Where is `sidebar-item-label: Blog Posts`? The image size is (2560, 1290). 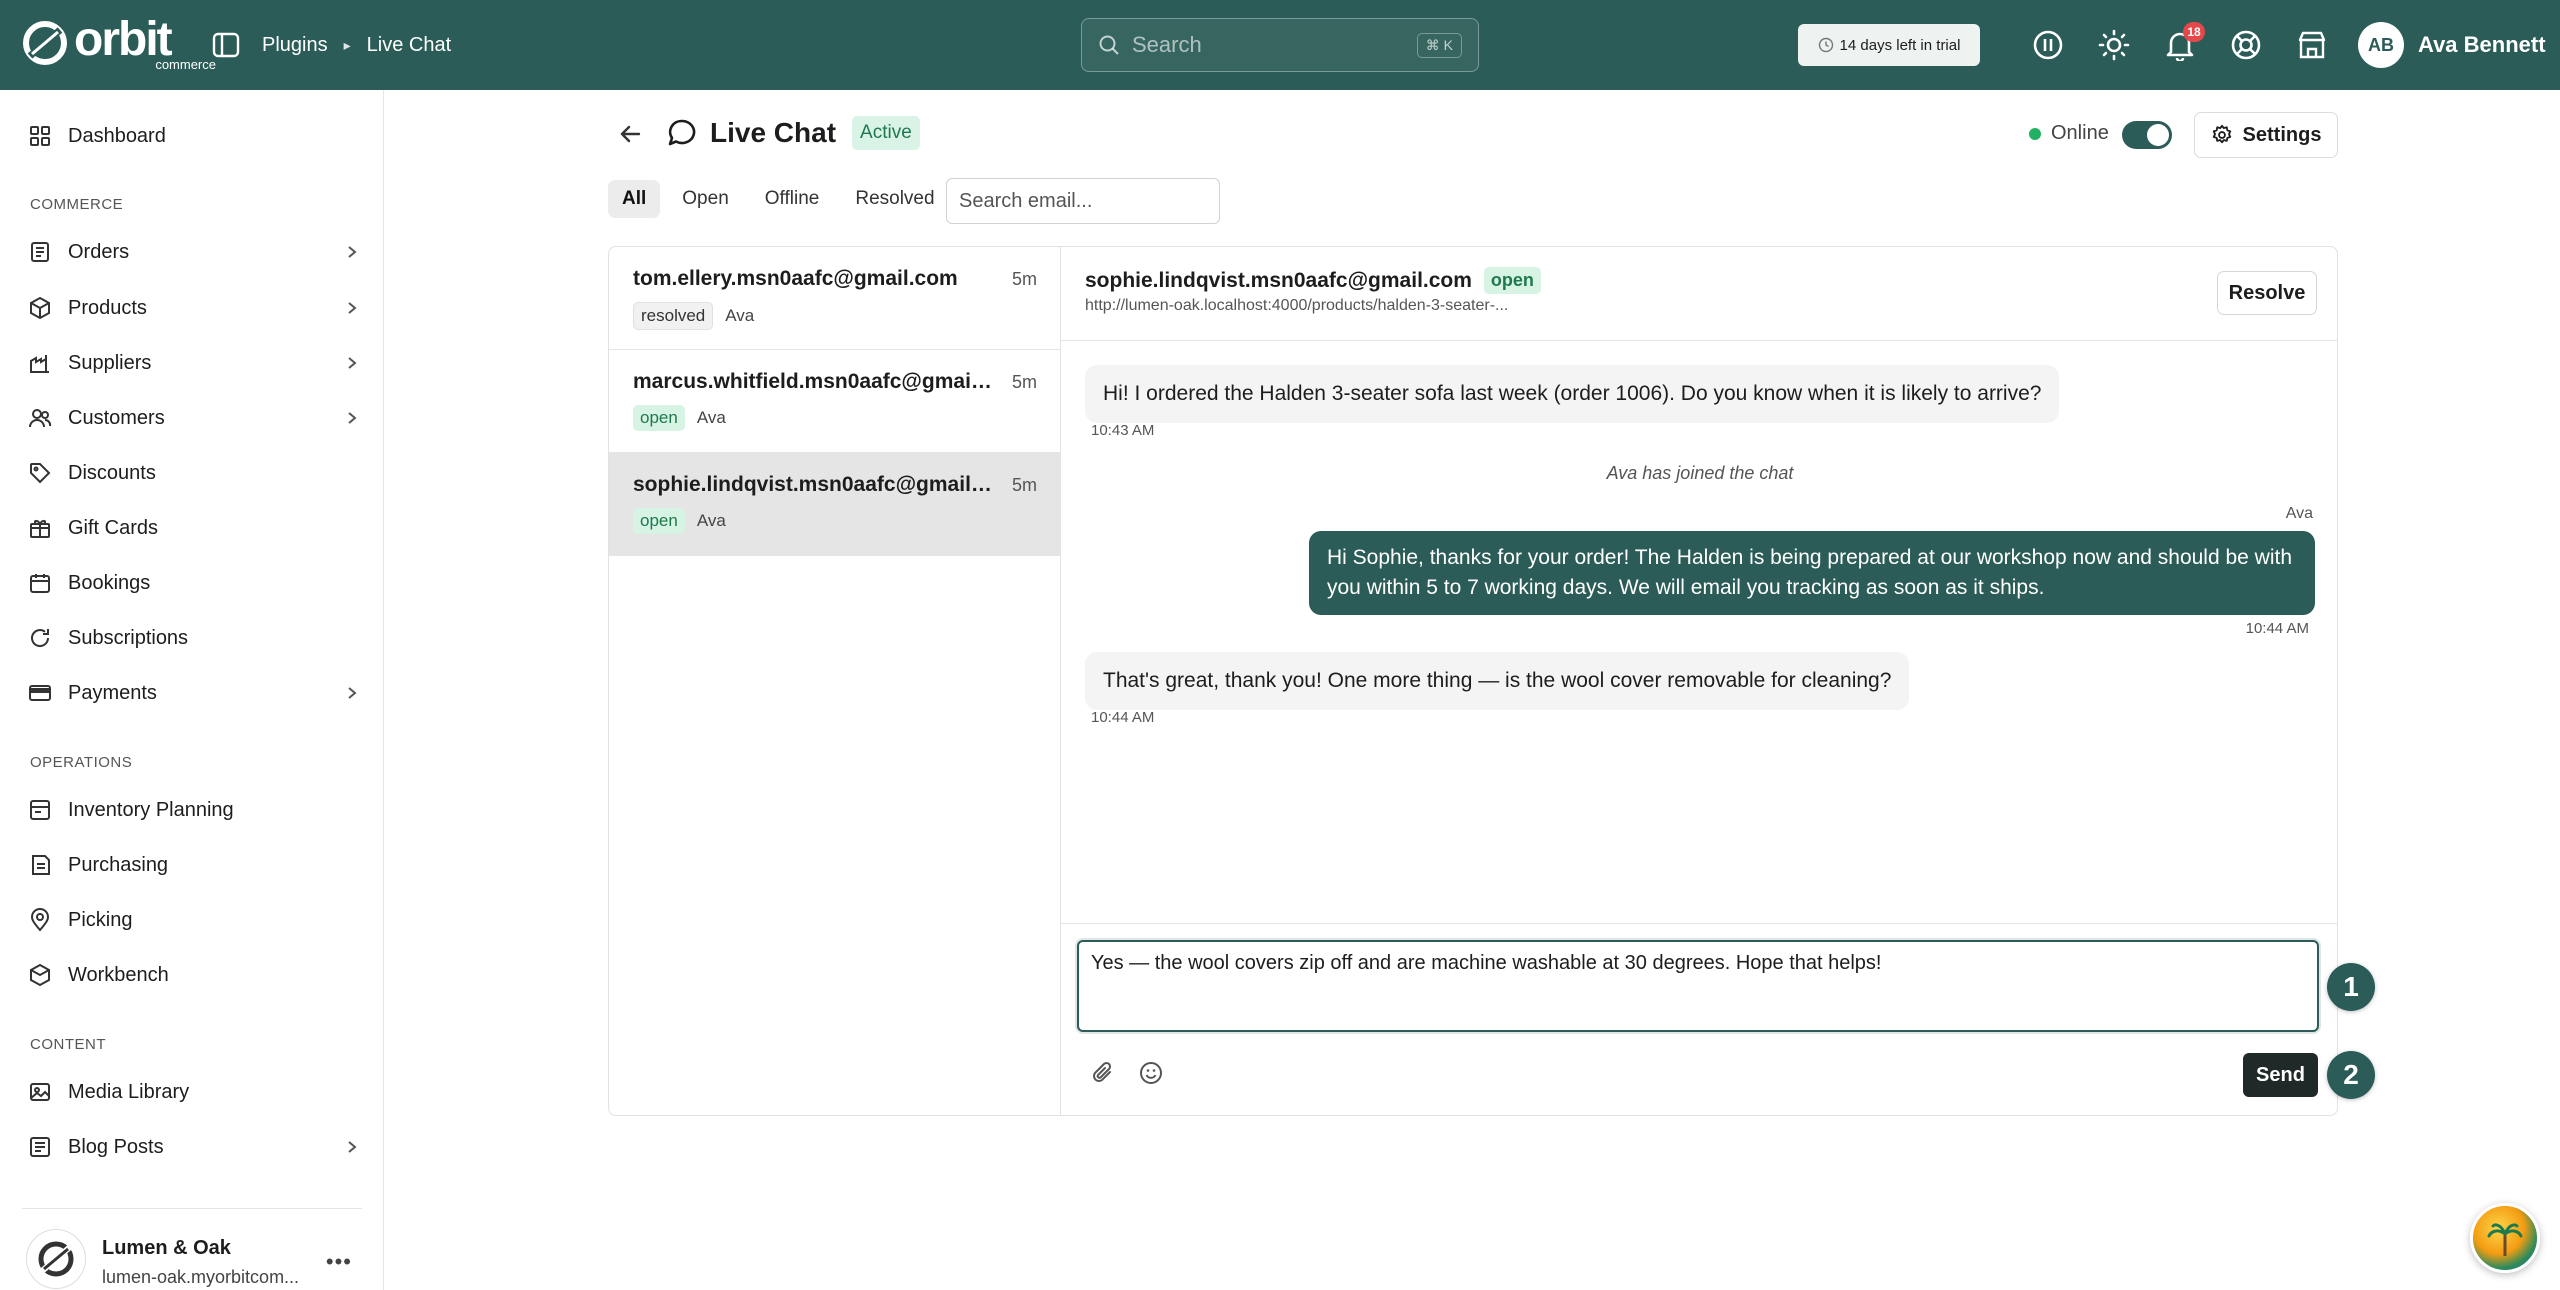 sidebar-item-label: Blog Posts is located at coordinates (116, 1146).